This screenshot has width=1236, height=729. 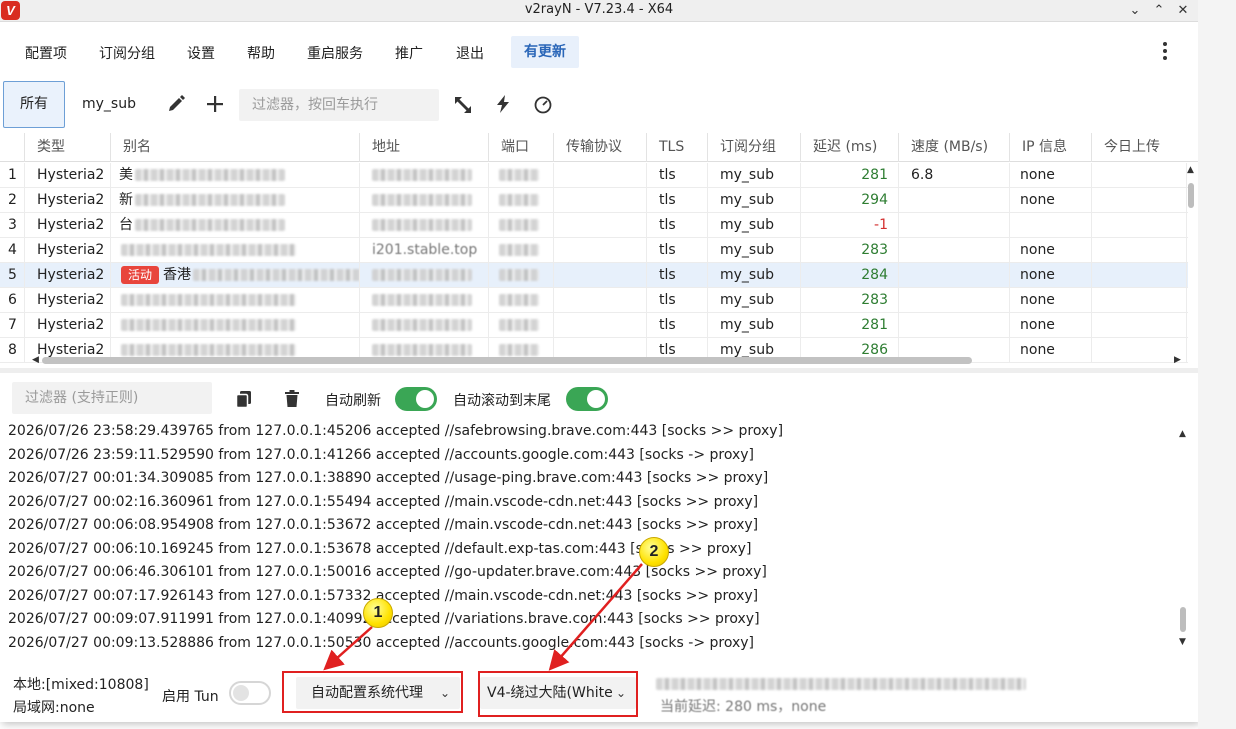 I want to click on resize-icon, so click(x=463, y=105).